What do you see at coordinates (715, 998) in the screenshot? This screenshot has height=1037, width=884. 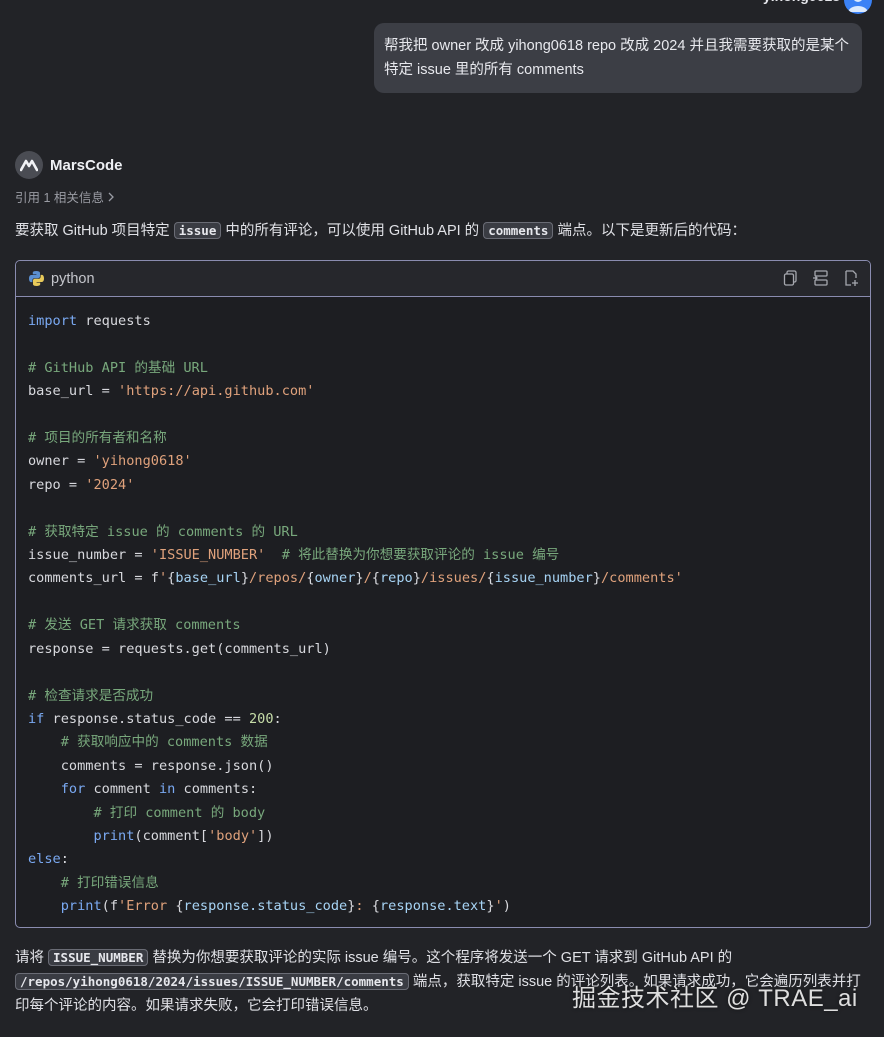 I see `watermark: 掘金技术社区 @ TRAE_ai` at bounding box center [715, 998].